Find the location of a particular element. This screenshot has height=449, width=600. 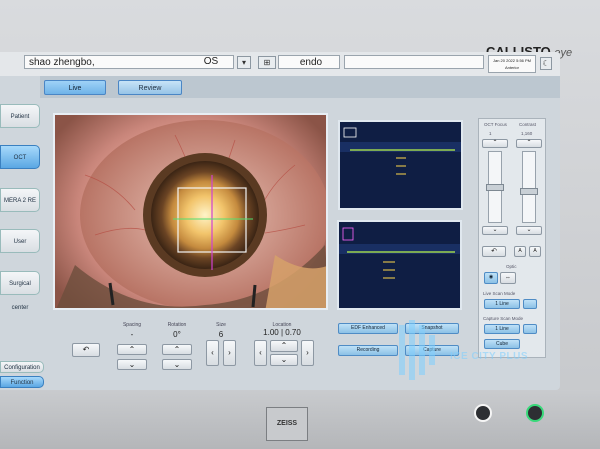

eye-dropdown-button: ▾ is located at coordinates (244, 62).